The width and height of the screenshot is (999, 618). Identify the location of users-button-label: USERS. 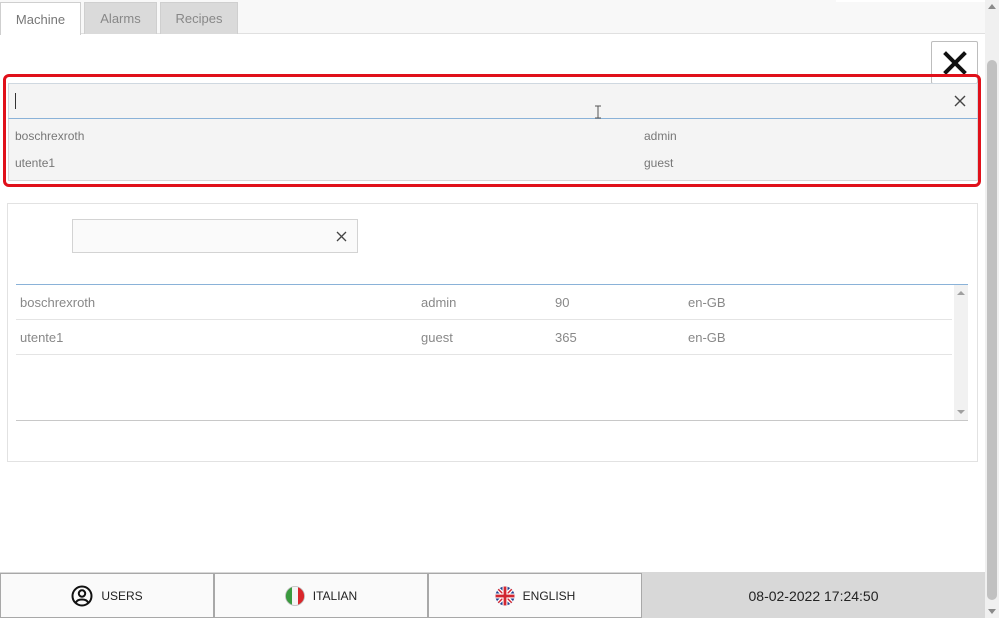
(122, 595).